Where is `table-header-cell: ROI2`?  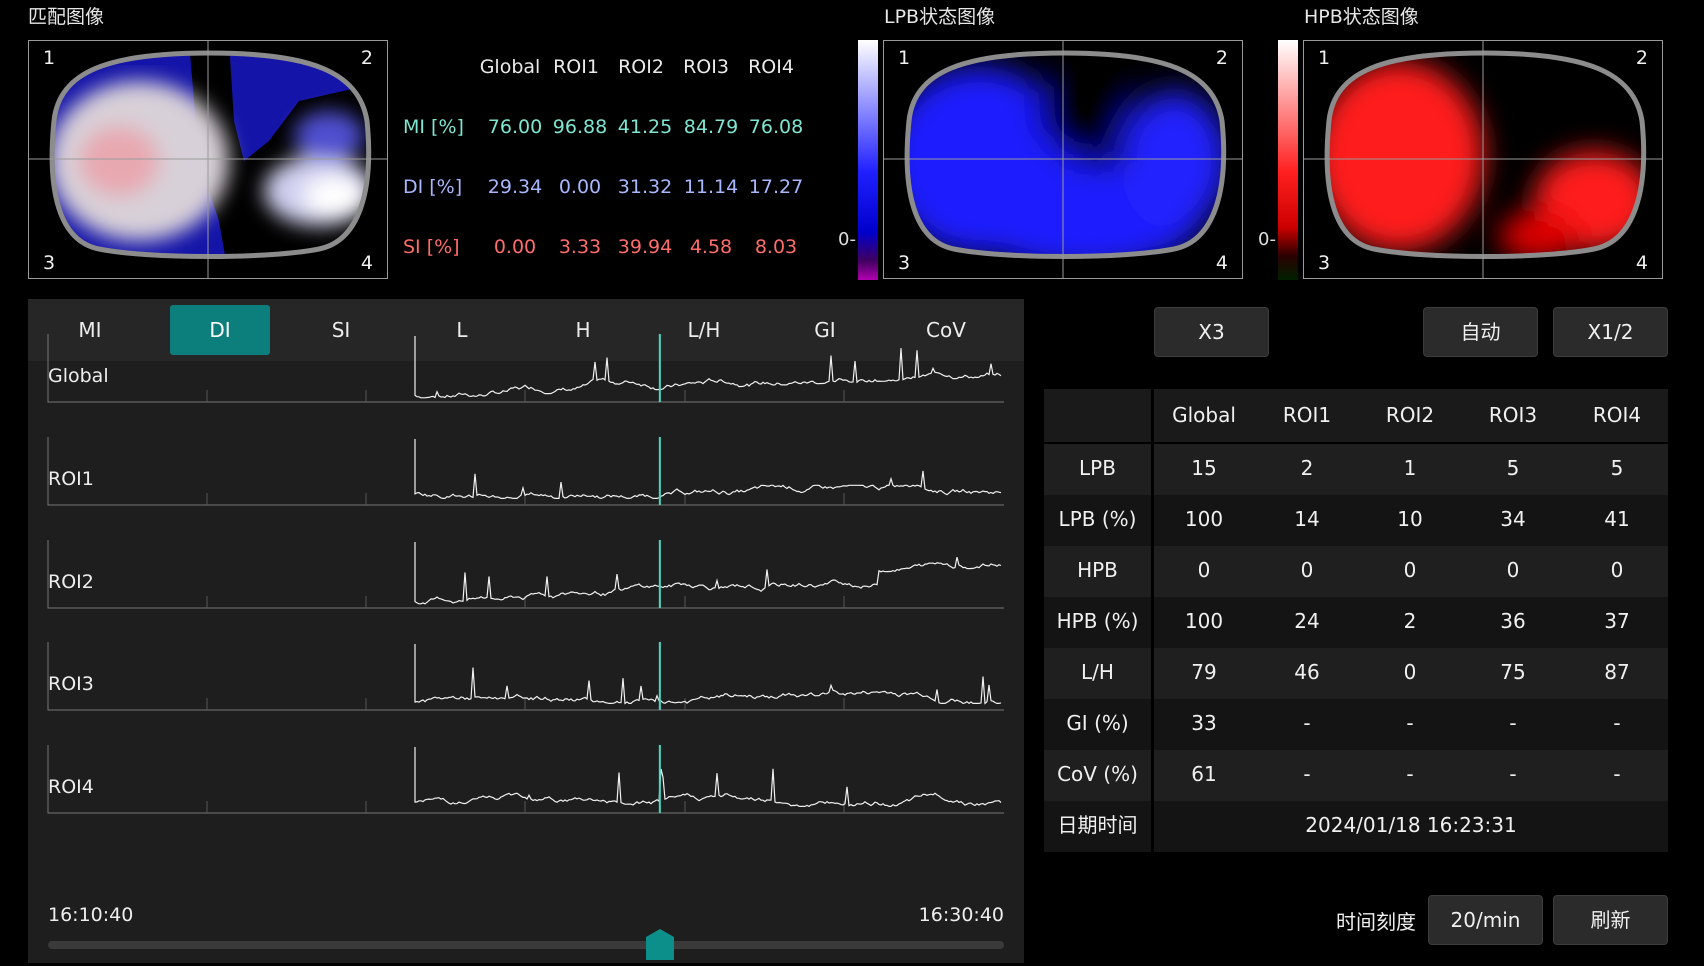 table-header-cell: ROI2 is located at coordinates (1410, 415).